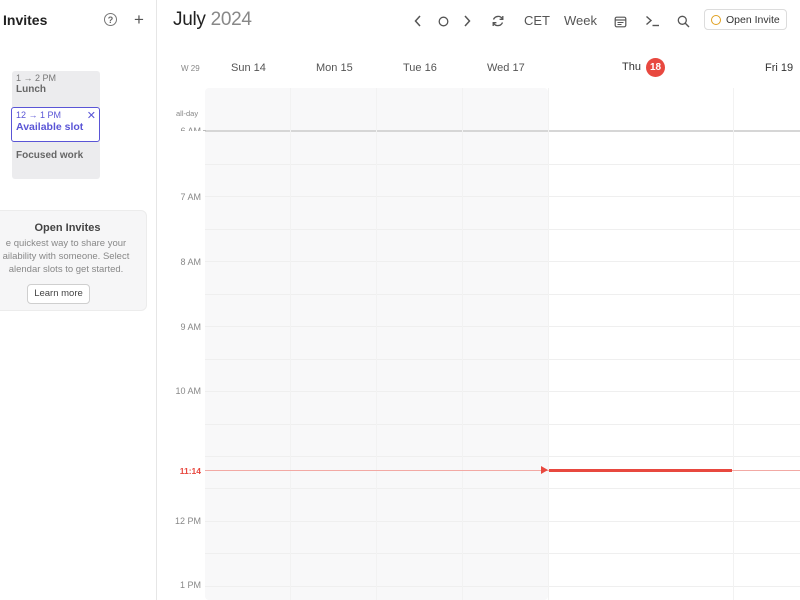  Describe the element at coordinates (188, 391) in the screenshot. I see `time-label-10am: 10 AM` at that location.